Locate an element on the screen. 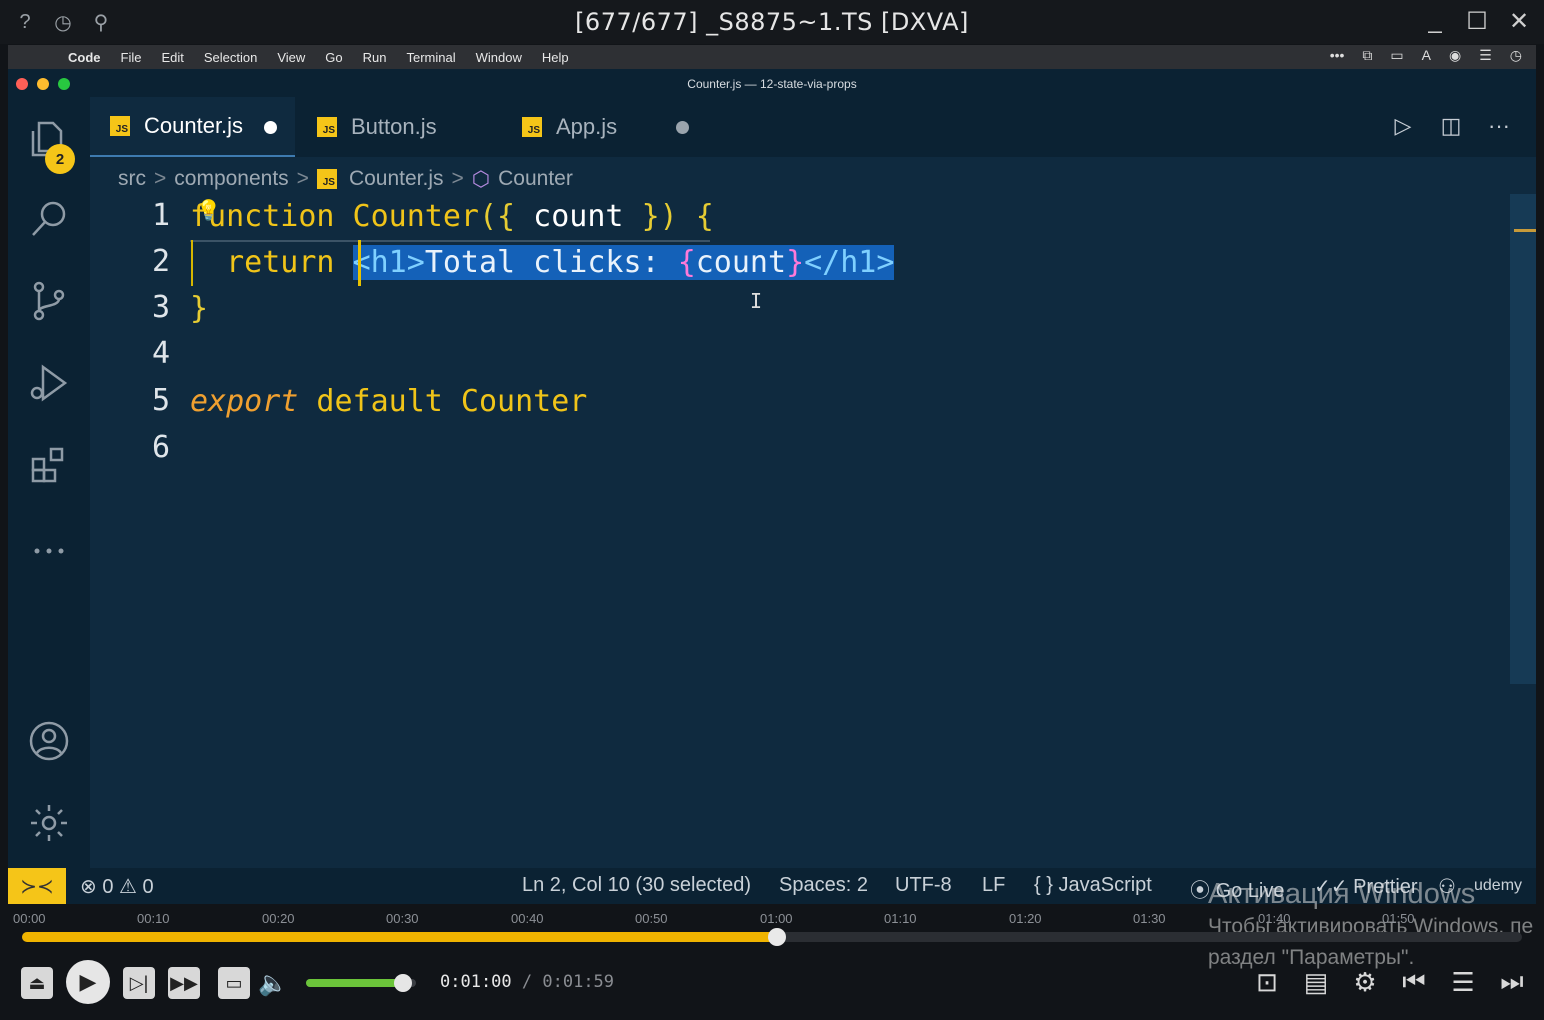 This screenshot has height=1020, width=1544. window-controls: _ ☐ ✕ is located at coordinates (1477, 21).